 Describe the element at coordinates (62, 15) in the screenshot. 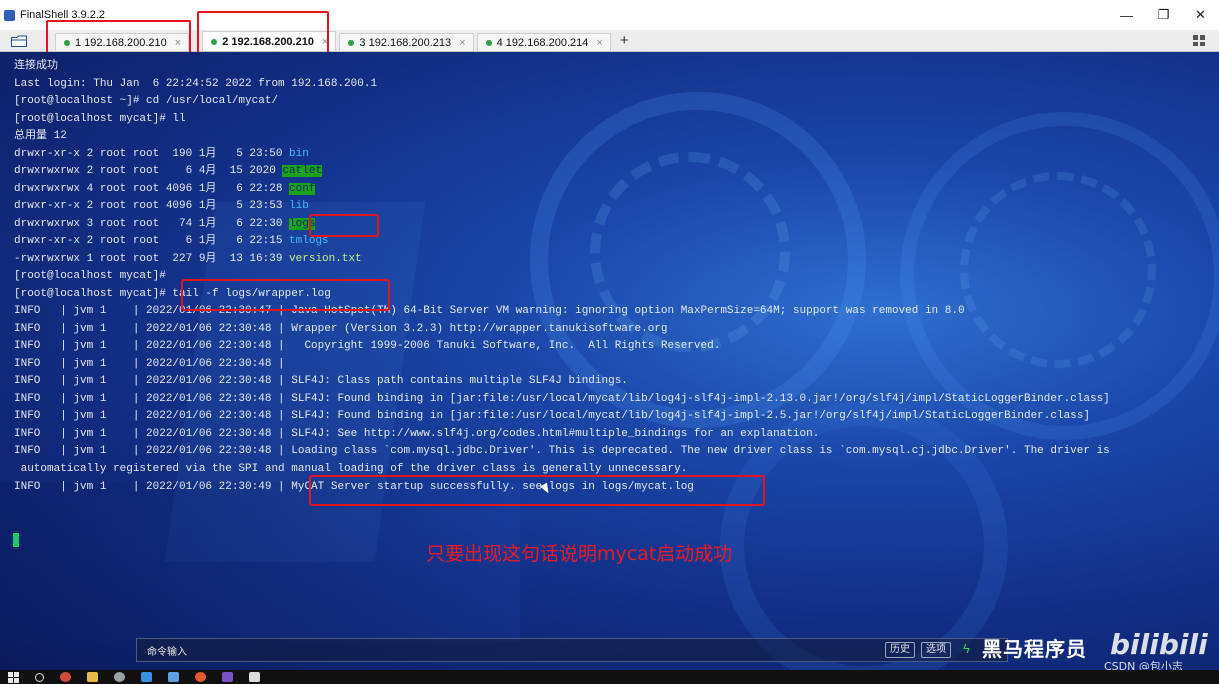

I see `window-title: FinalShell 3.9.2.2` at that location.